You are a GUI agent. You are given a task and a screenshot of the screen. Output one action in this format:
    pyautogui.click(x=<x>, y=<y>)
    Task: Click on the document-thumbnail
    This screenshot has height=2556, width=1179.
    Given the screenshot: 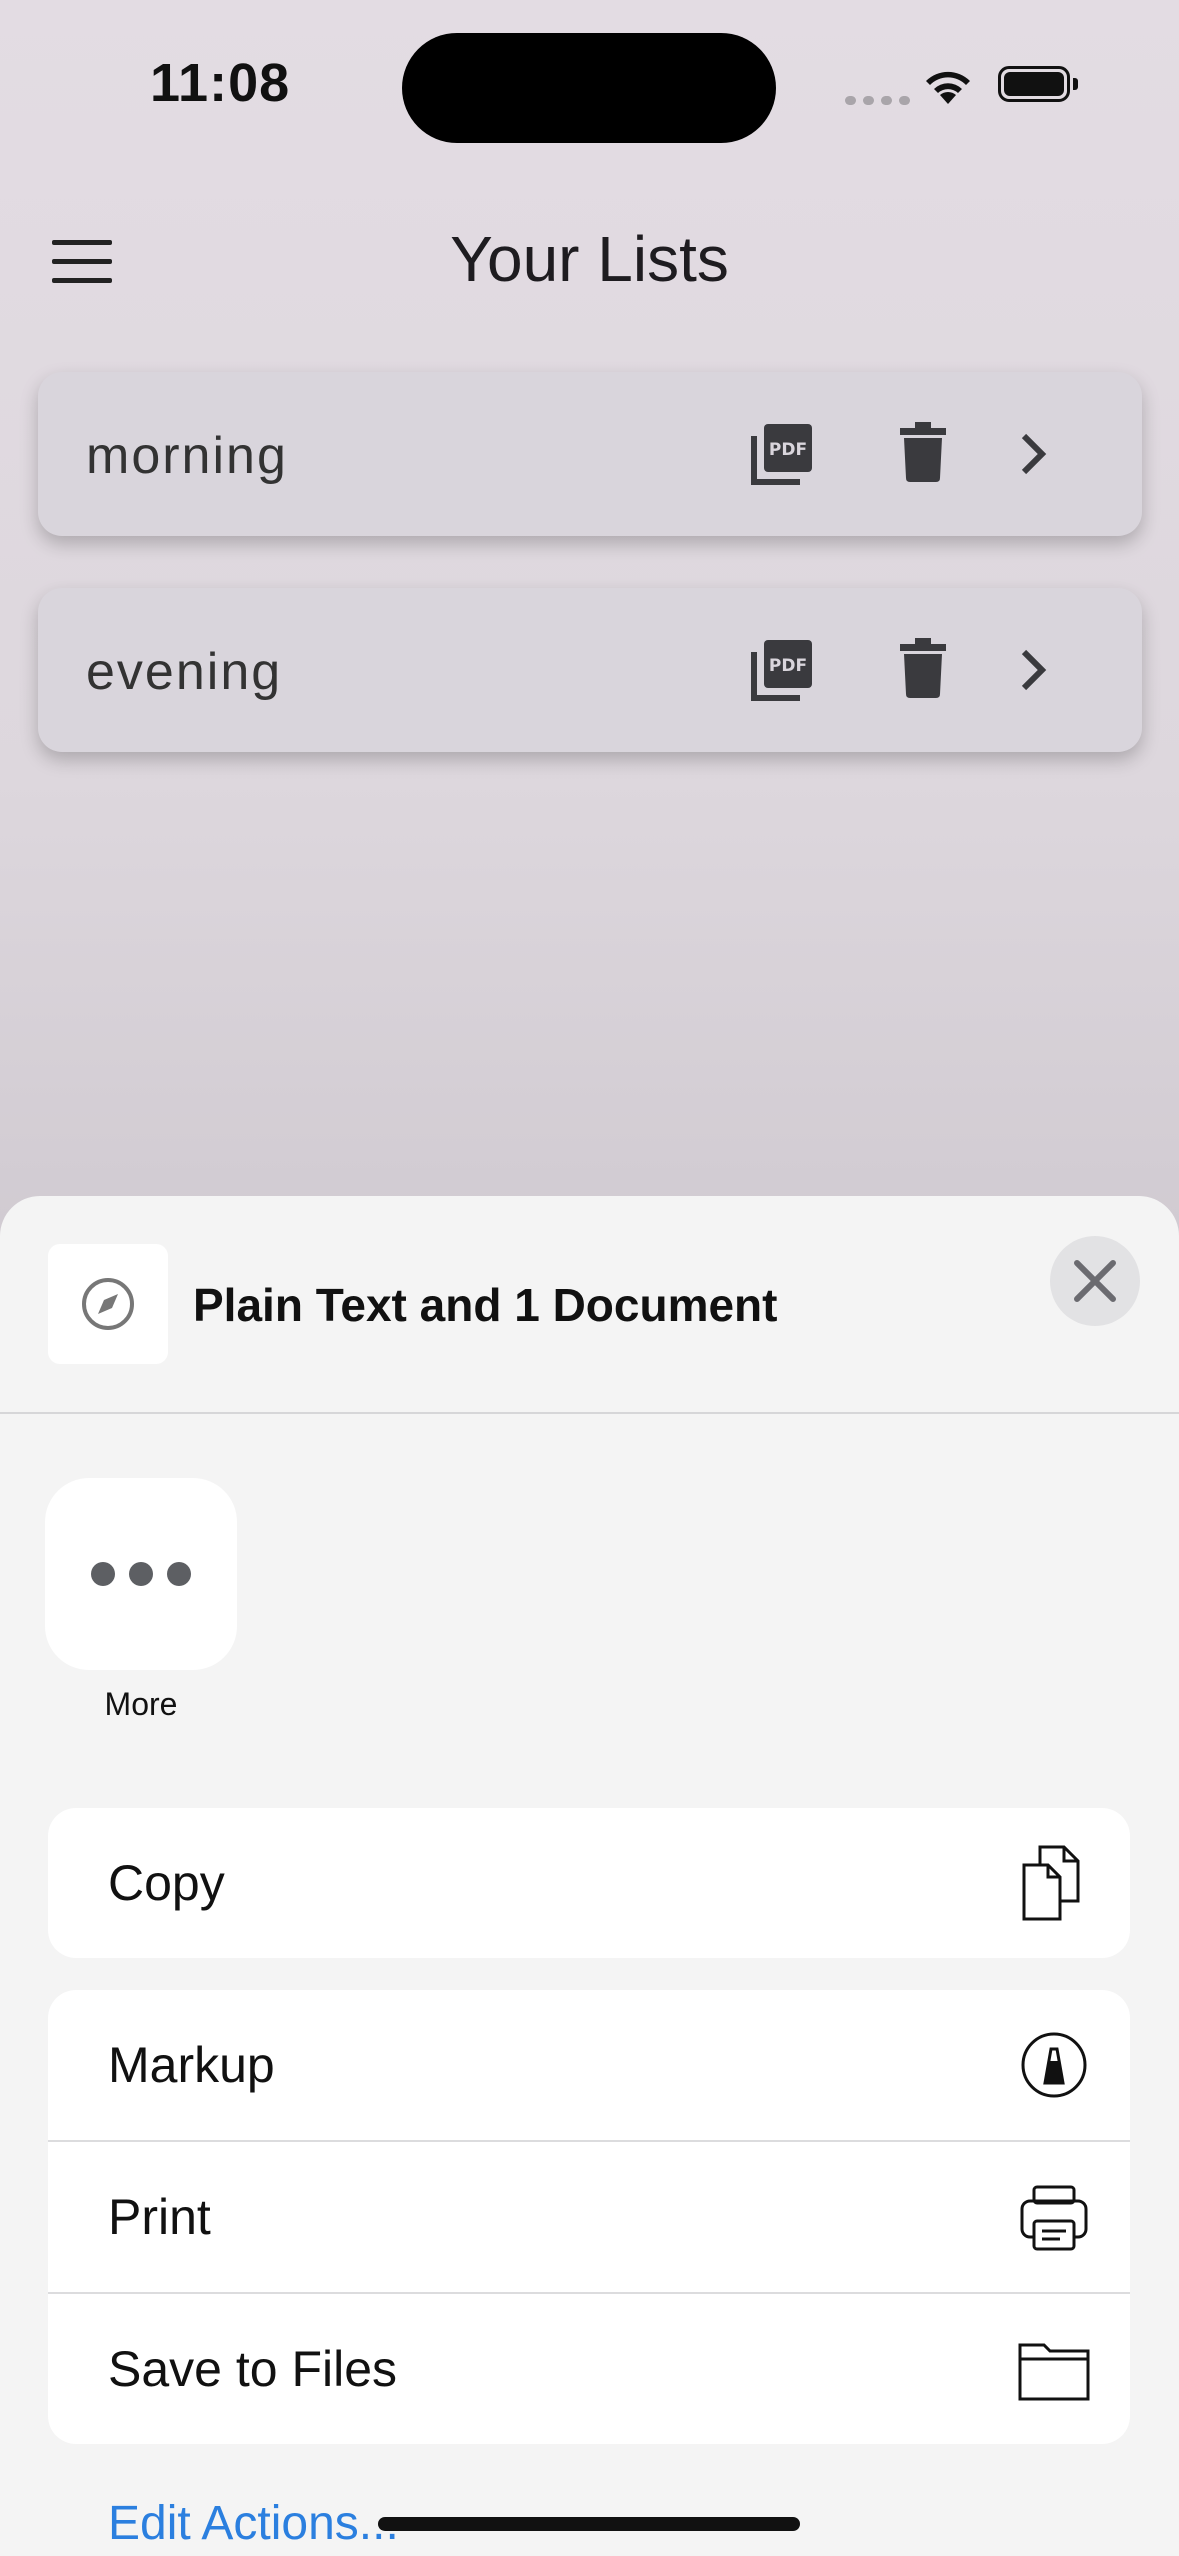 What is the action you would take?
    pyautogui.click(x=108, y=1304)
    